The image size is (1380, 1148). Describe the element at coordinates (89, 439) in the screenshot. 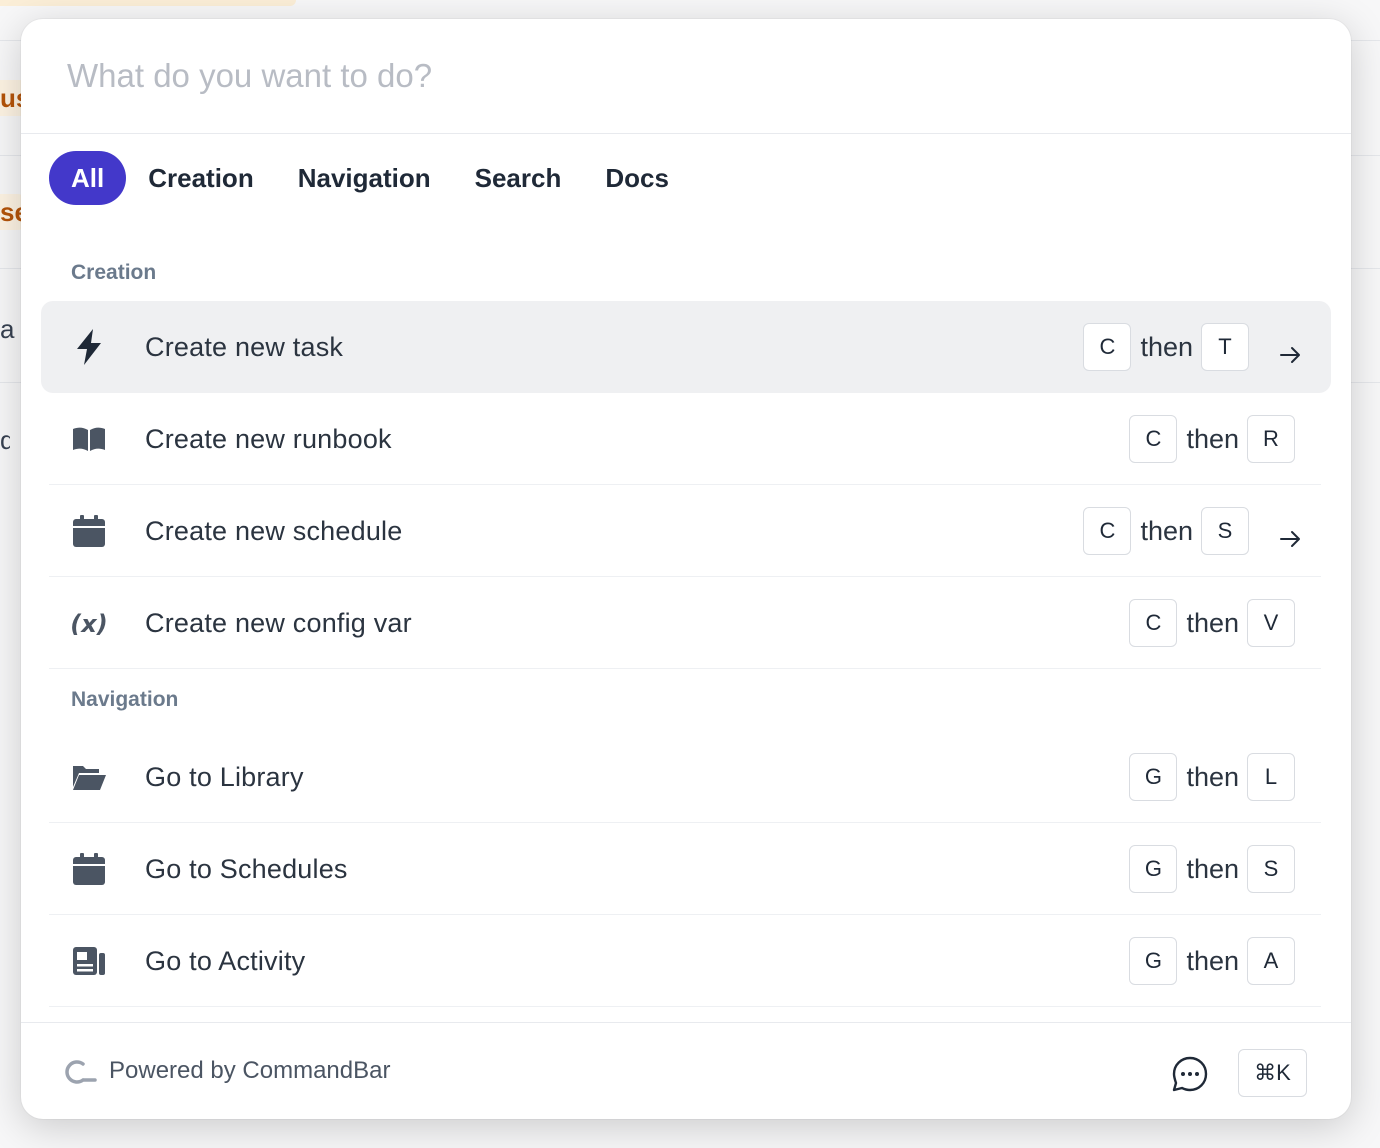

I see `open-book-icon` at that location.